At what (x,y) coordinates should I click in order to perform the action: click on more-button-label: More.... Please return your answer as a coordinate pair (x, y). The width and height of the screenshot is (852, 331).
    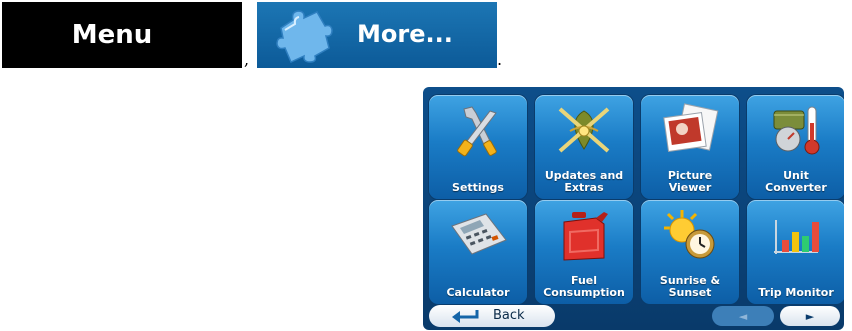
    Looking at the image, I should click on (405, 34).